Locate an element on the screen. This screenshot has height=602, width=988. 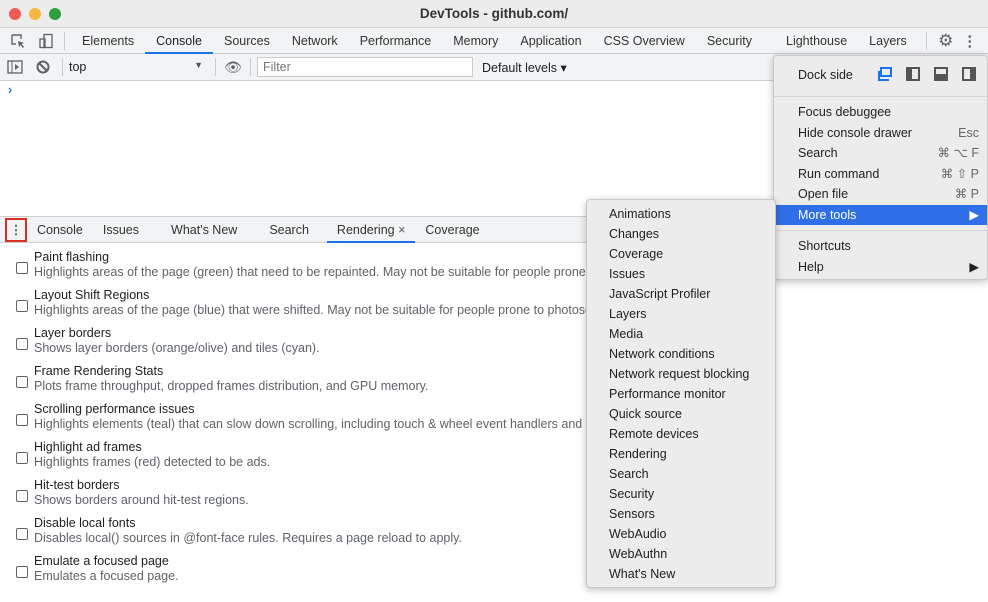
tab-sources: Sources is located at coordinates (247, 41).